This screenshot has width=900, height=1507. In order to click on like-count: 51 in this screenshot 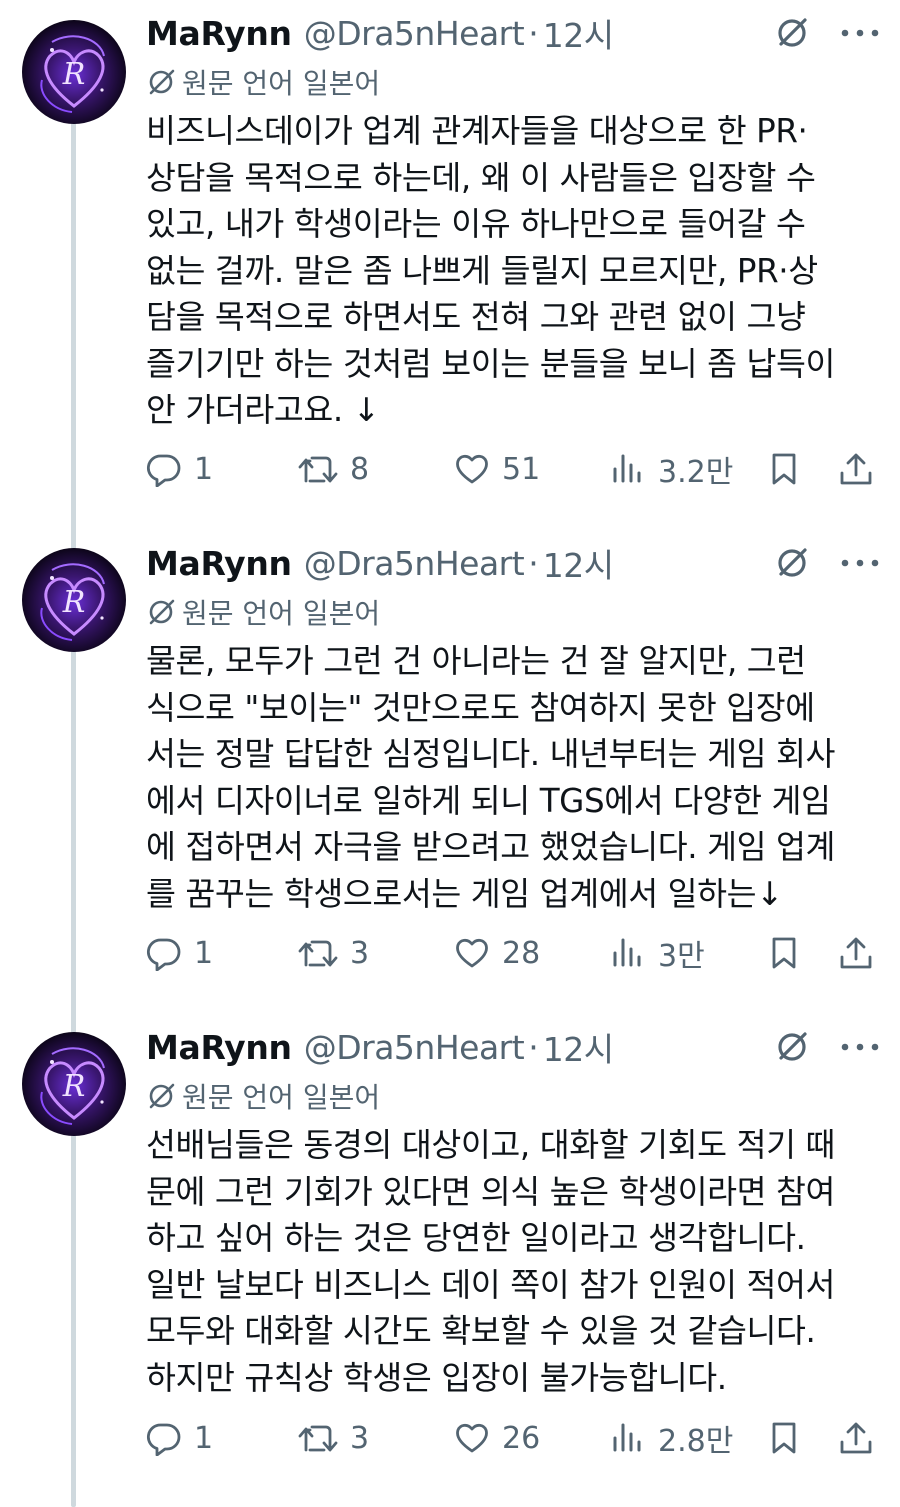, I will do `click(521, 469)`.